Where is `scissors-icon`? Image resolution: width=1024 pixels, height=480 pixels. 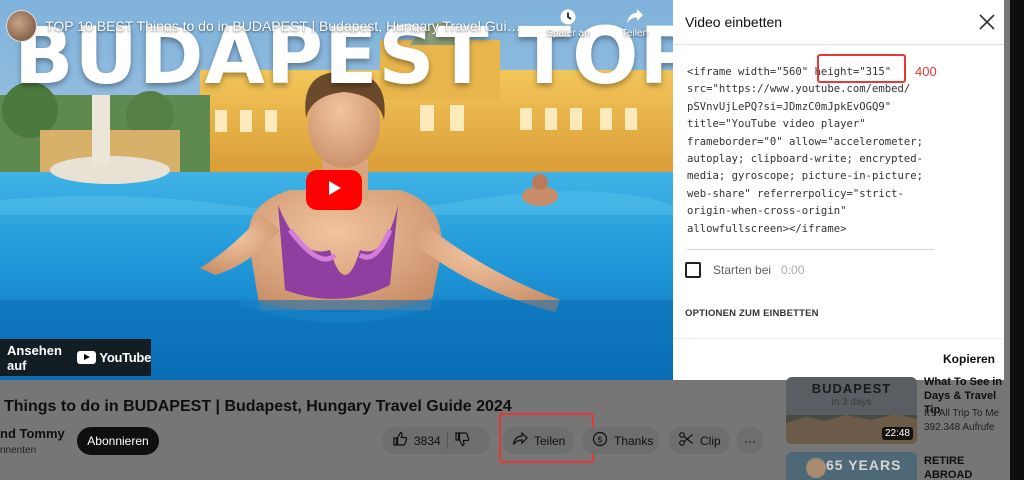 scissors-icon is located at coordinates (686, 440).